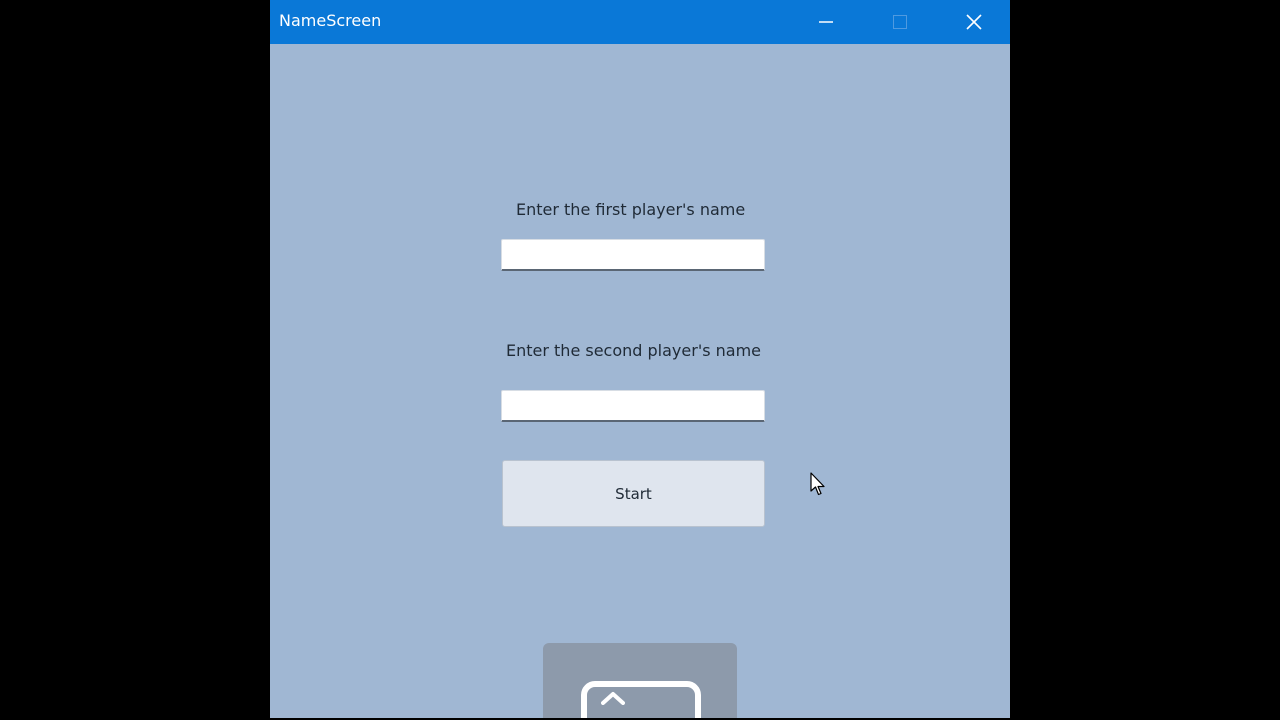 This screenshot has width=1280, height=720. What do you see at coordinates (633, 255) in the screenshot?
I see `first-player-name-input` at bounding box center [633, 255].